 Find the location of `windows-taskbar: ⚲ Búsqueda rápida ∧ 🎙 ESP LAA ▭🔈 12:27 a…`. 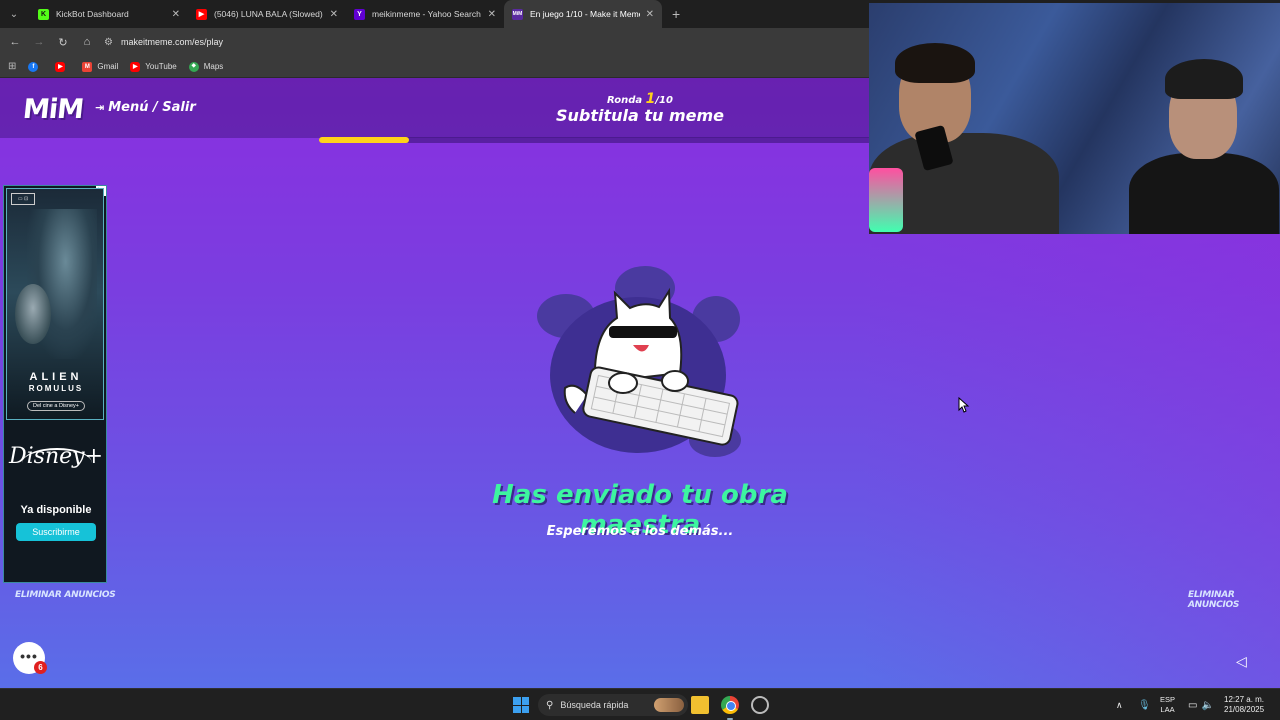

windows-taskbar: ⚲ Búsqueda rápida ∧ 🎙 ESP LAA ▭🔈 12:27 a… is located at coordinates (640, 704).